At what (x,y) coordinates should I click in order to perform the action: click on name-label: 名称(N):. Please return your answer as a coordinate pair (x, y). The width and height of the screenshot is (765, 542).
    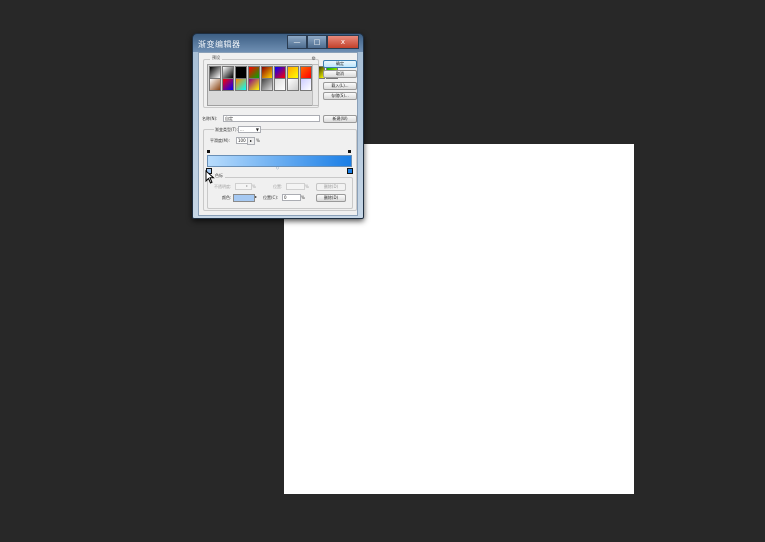
    Looking at the image, I should click on (210, 118).